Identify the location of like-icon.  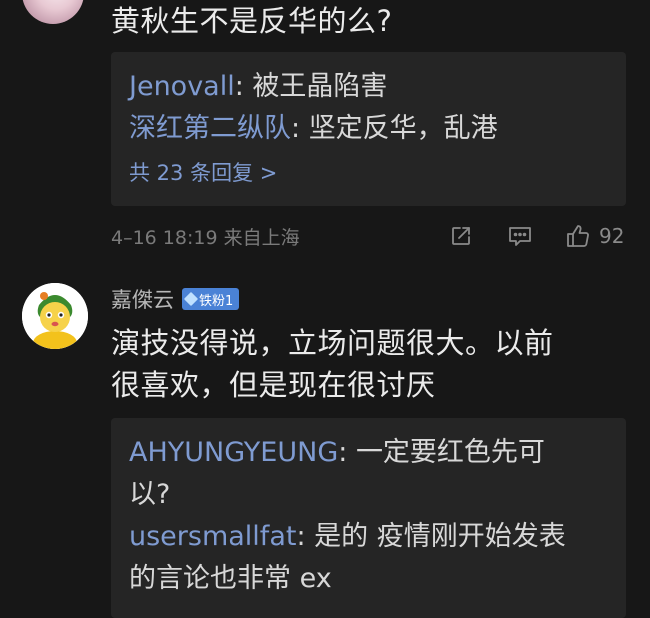
(578, 236).